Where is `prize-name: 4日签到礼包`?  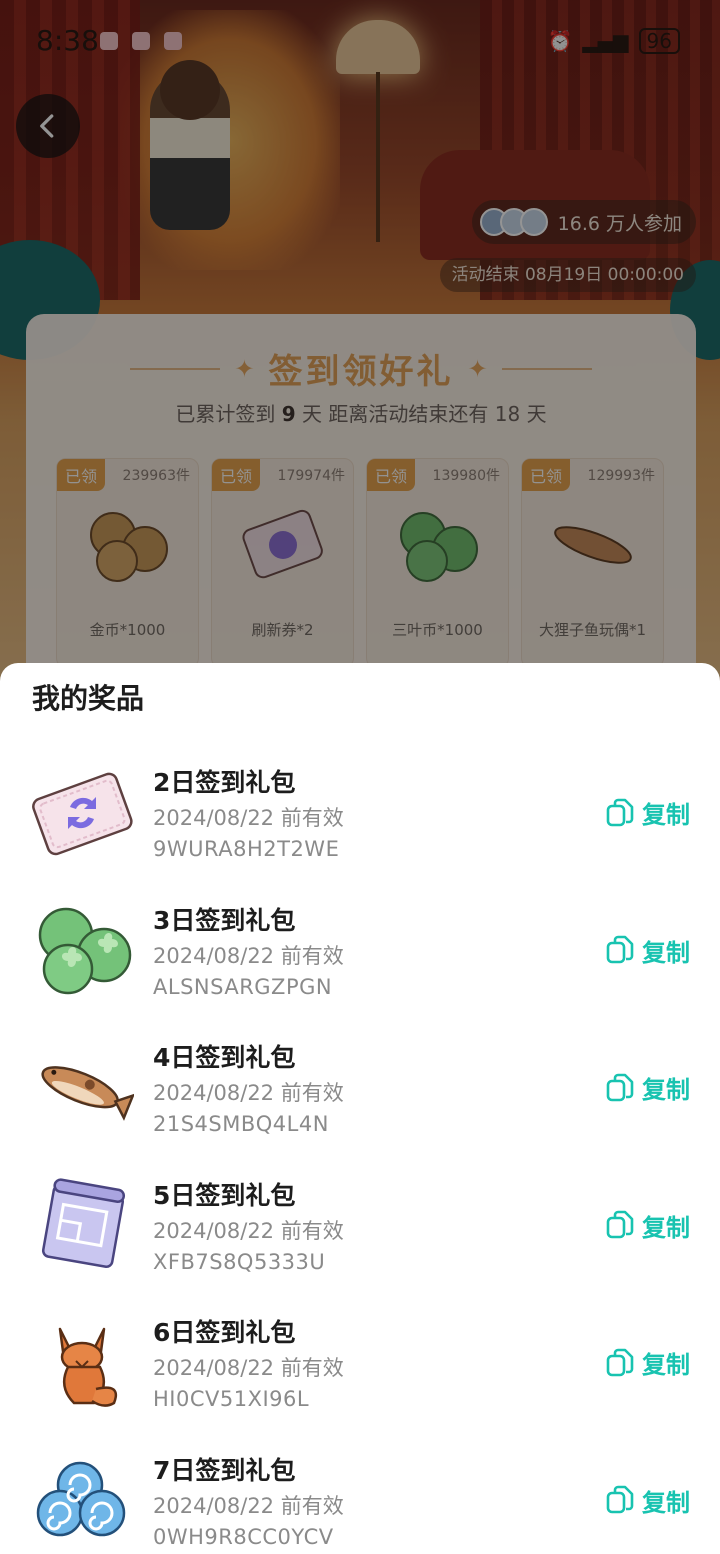
prize-name: 4日签到礼包 is located at coordinates (224, 1057).